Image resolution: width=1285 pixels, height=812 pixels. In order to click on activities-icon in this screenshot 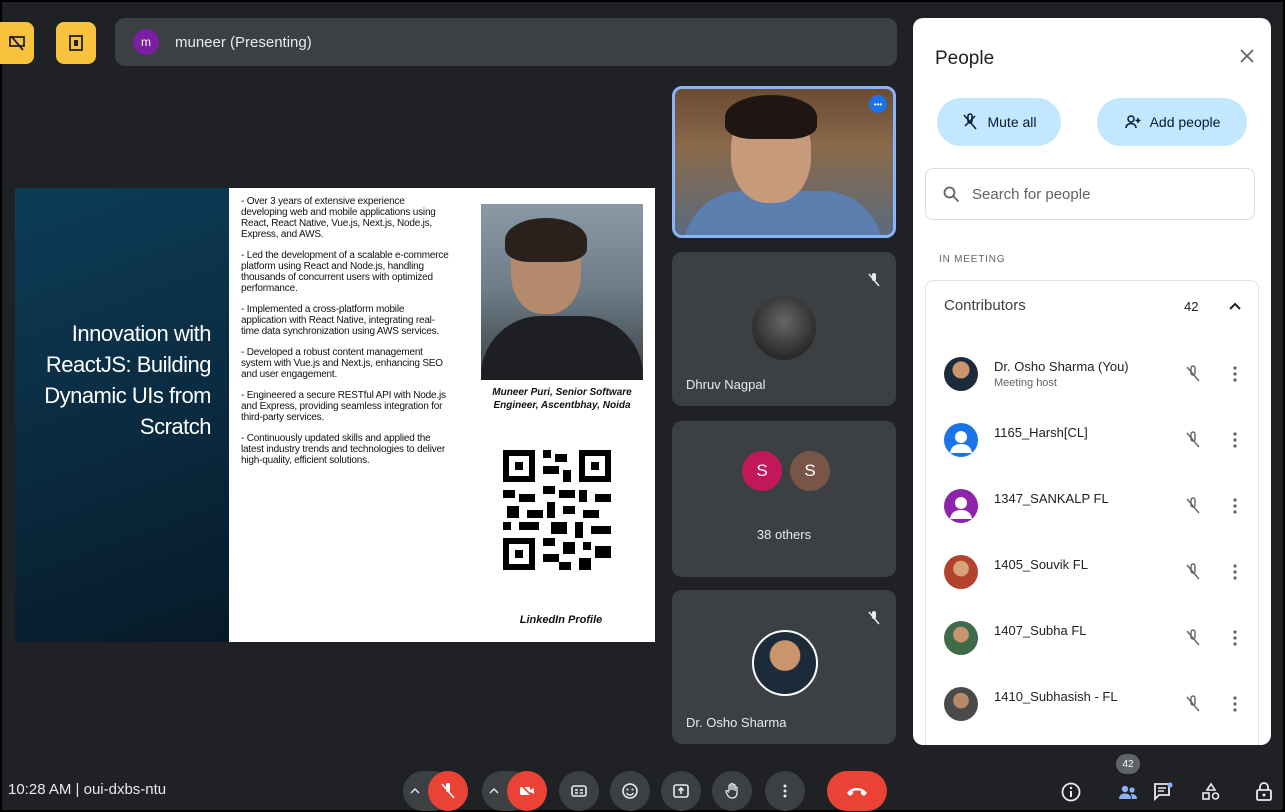, I will do `click(1211, 792)`.